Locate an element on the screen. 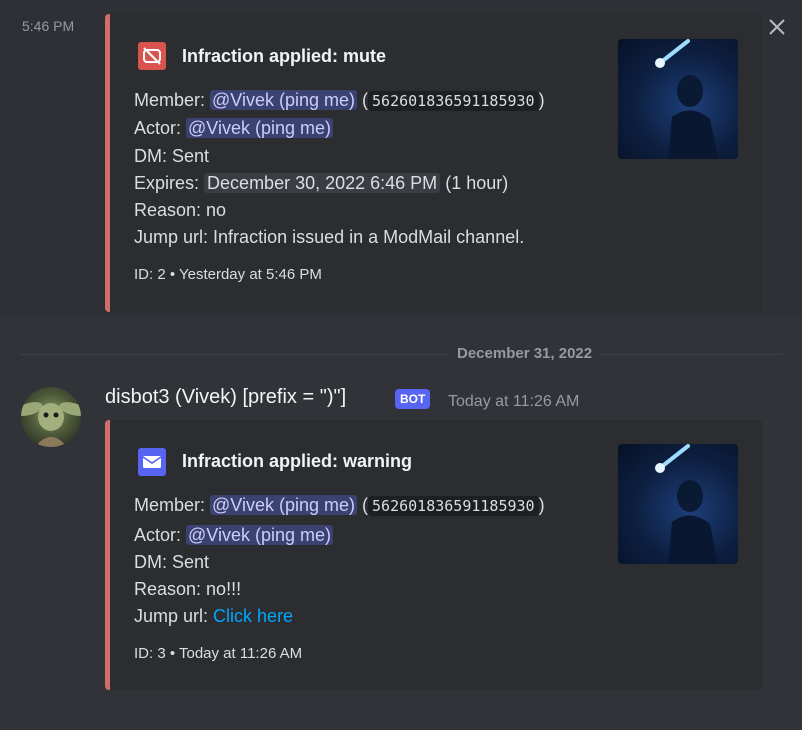 The image size is (802, 730). reason-field: Reason: no is located at coordinates (180, 210).